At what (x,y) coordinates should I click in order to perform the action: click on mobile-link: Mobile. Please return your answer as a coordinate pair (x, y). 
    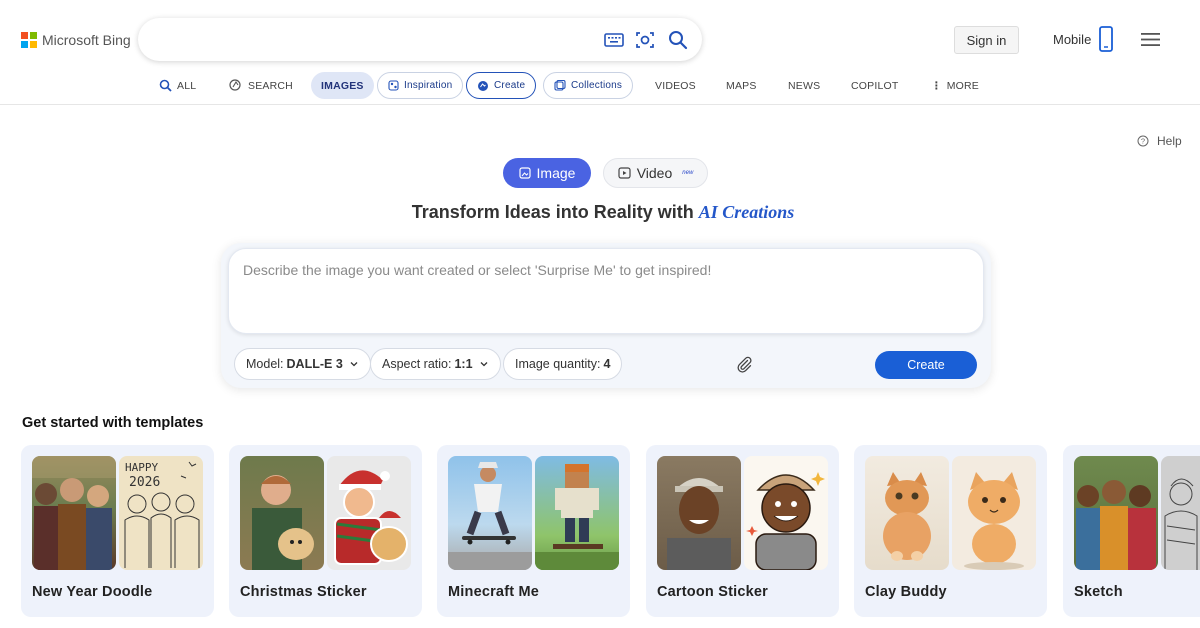
    Looking at the image, I should click on (1083, 39).